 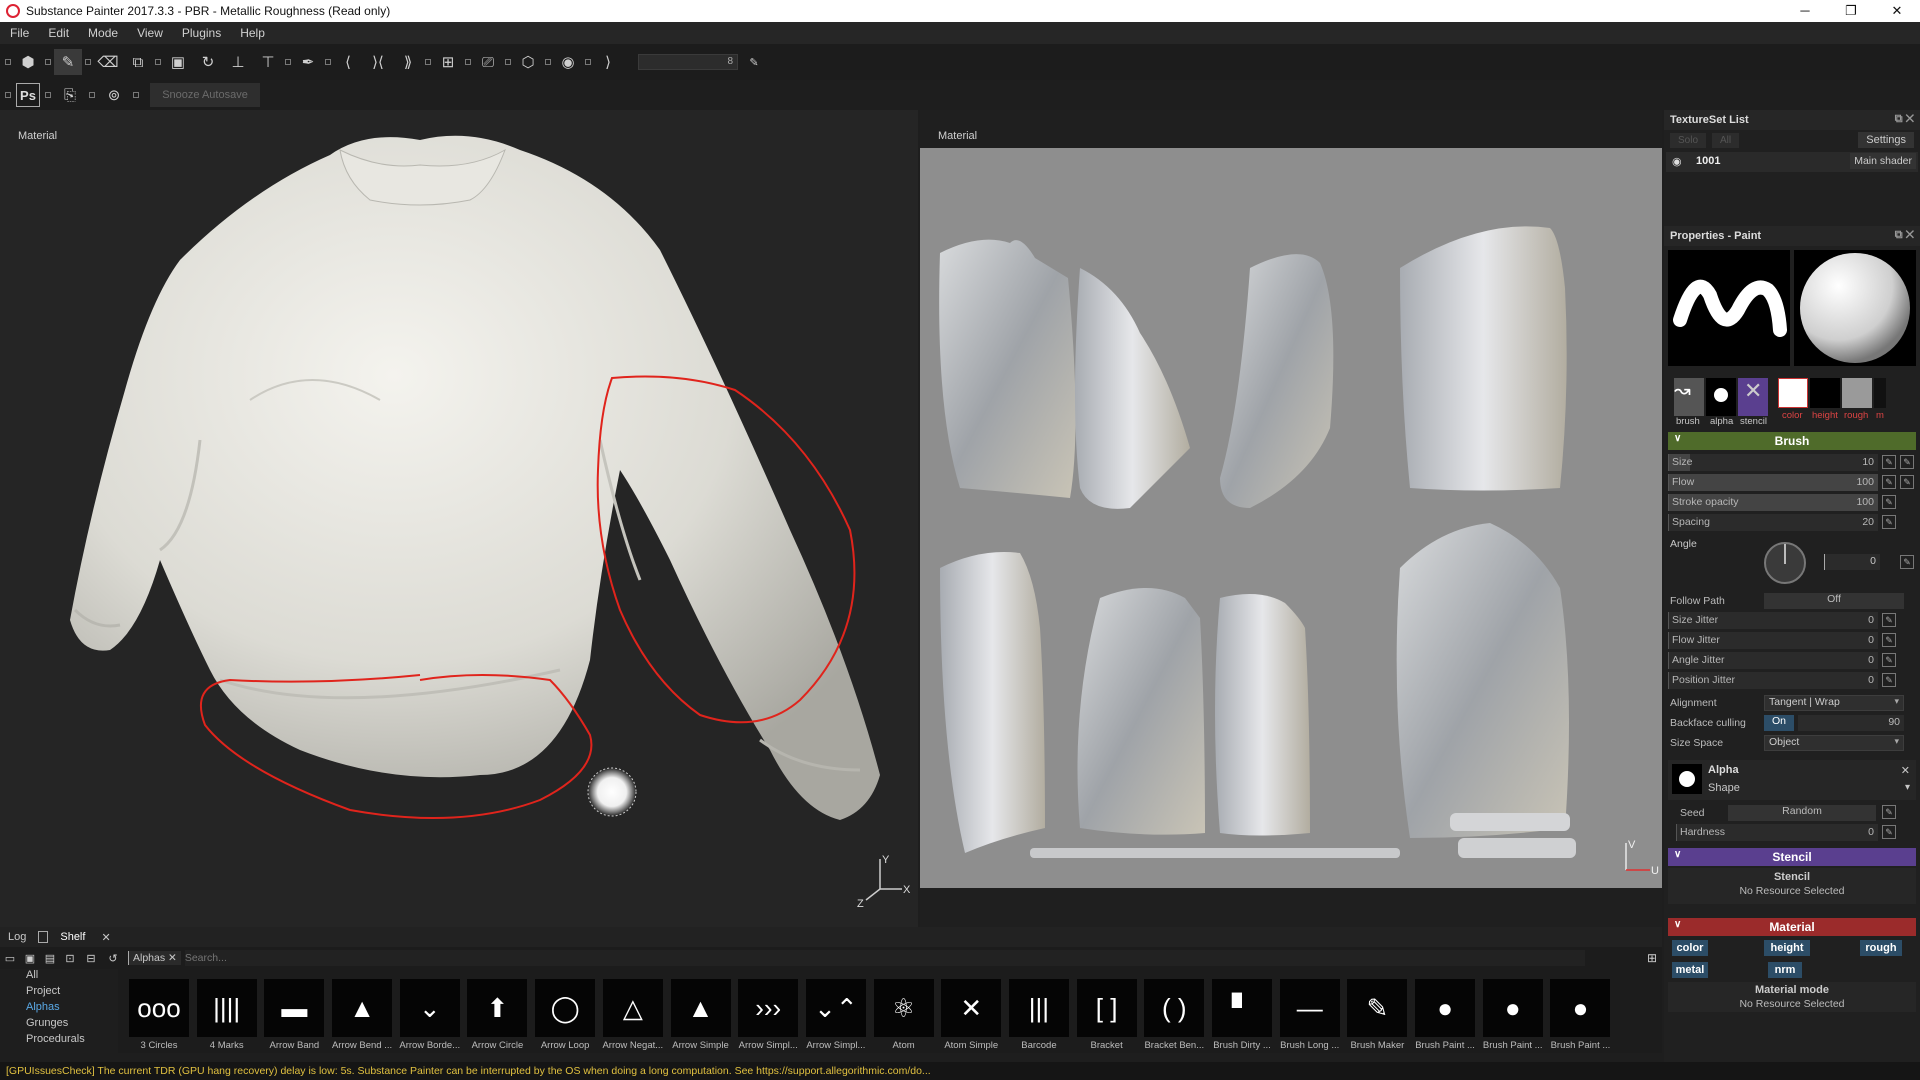 What do you see at coordinates (154, 958) in the screenshot?
I see `shelf-filter-tag: Alphas ✕` at bounding box center [154, 958].